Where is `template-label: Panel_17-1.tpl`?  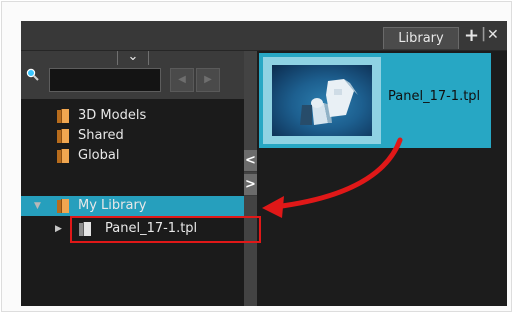 template-label: Panel_17-1.tpl is located at coordinates (434, 96).